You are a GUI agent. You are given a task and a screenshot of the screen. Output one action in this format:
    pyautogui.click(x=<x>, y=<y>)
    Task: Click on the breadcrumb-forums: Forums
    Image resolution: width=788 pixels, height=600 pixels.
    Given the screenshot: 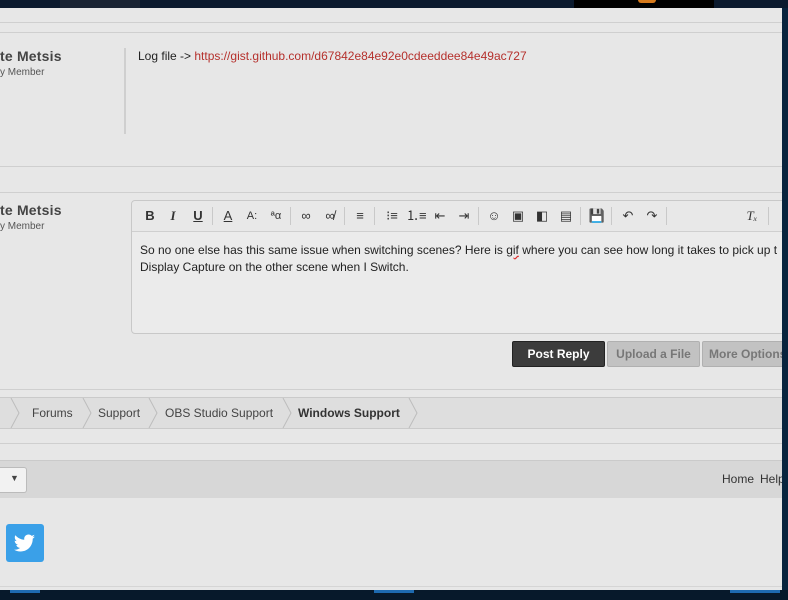 What is the action you would take?
    pyautogui.click(x=52, y=413)
    